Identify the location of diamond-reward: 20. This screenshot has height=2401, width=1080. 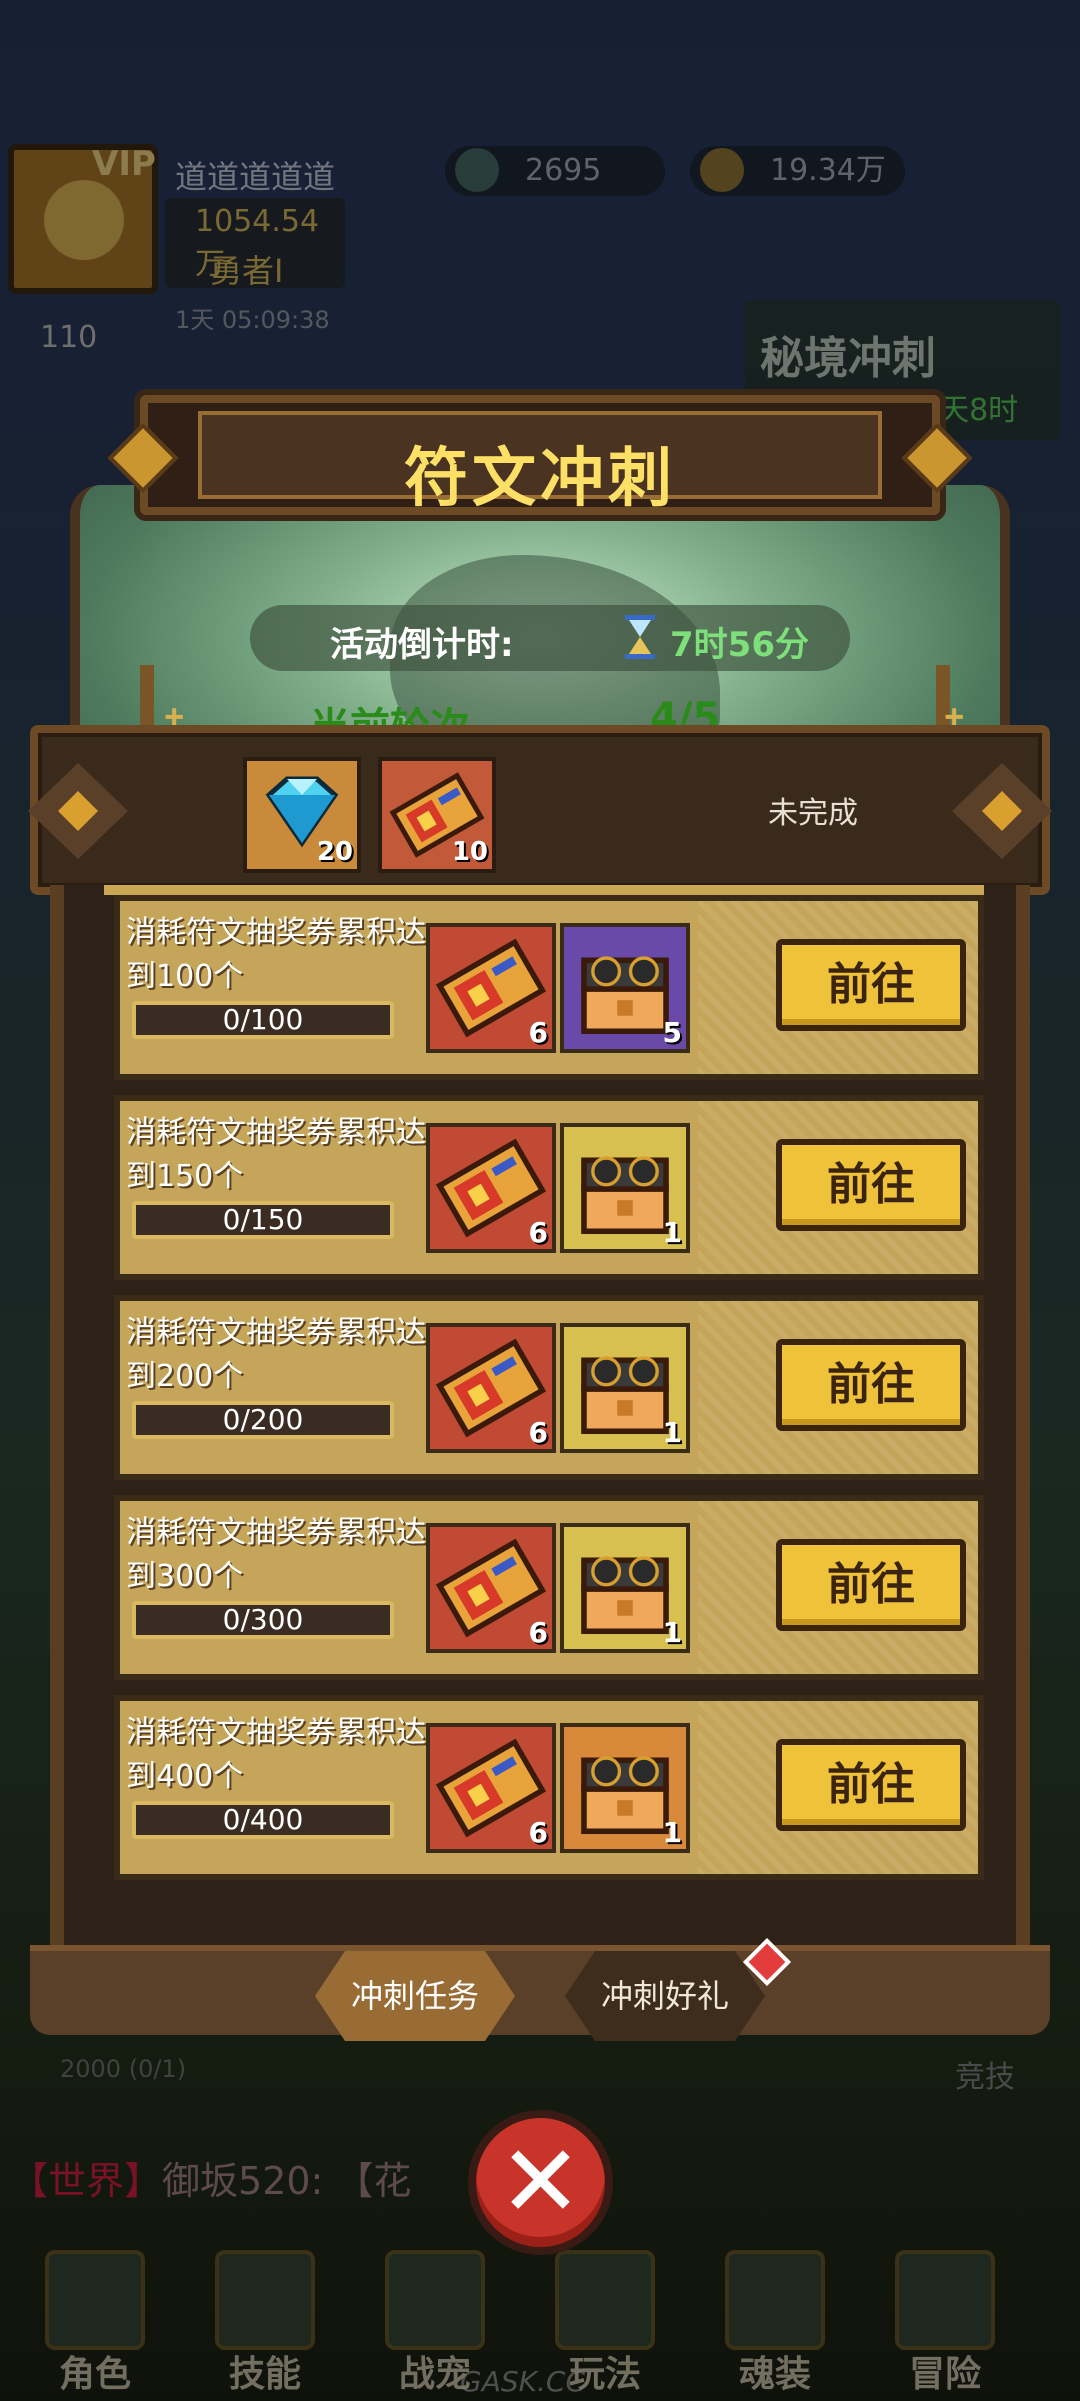
(302, 815).